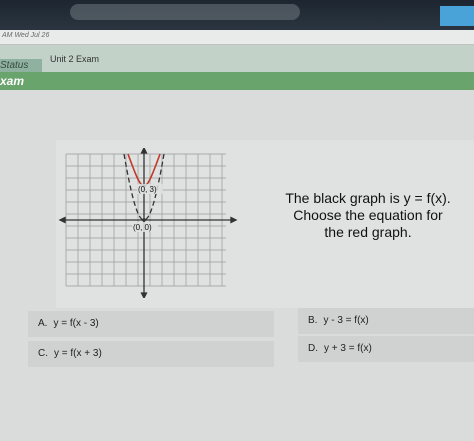 Image resolution: width=474 pixels, height=441 pixels. I want to click on question-line-1: The black graph is y = f(x)., so click(368, 198).